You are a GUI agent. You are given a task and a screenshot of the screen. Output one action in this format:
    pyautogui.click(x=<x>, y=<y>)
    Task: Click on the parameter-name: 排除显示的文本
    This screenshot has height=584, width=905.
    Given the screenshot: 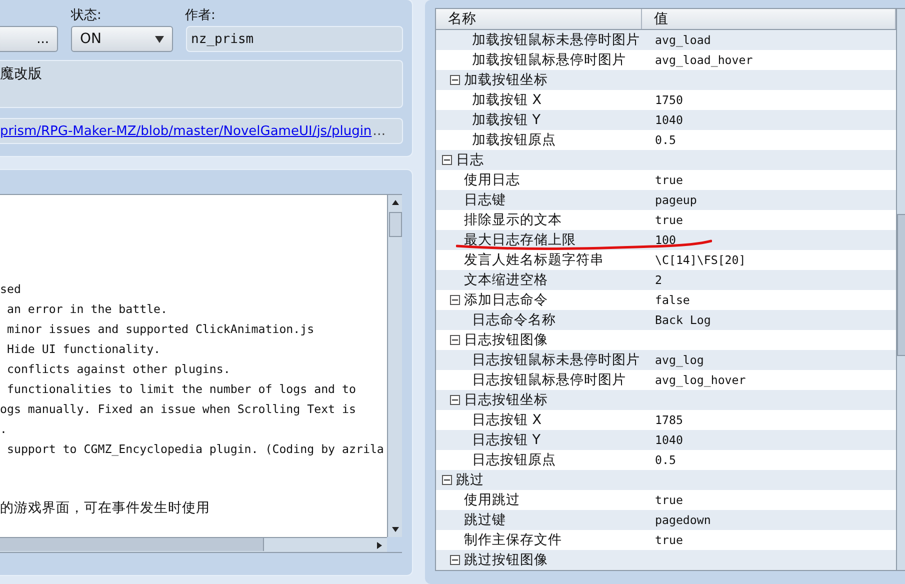 What is the action you would take?
    pyautogui.click(x=513, y=220)
    